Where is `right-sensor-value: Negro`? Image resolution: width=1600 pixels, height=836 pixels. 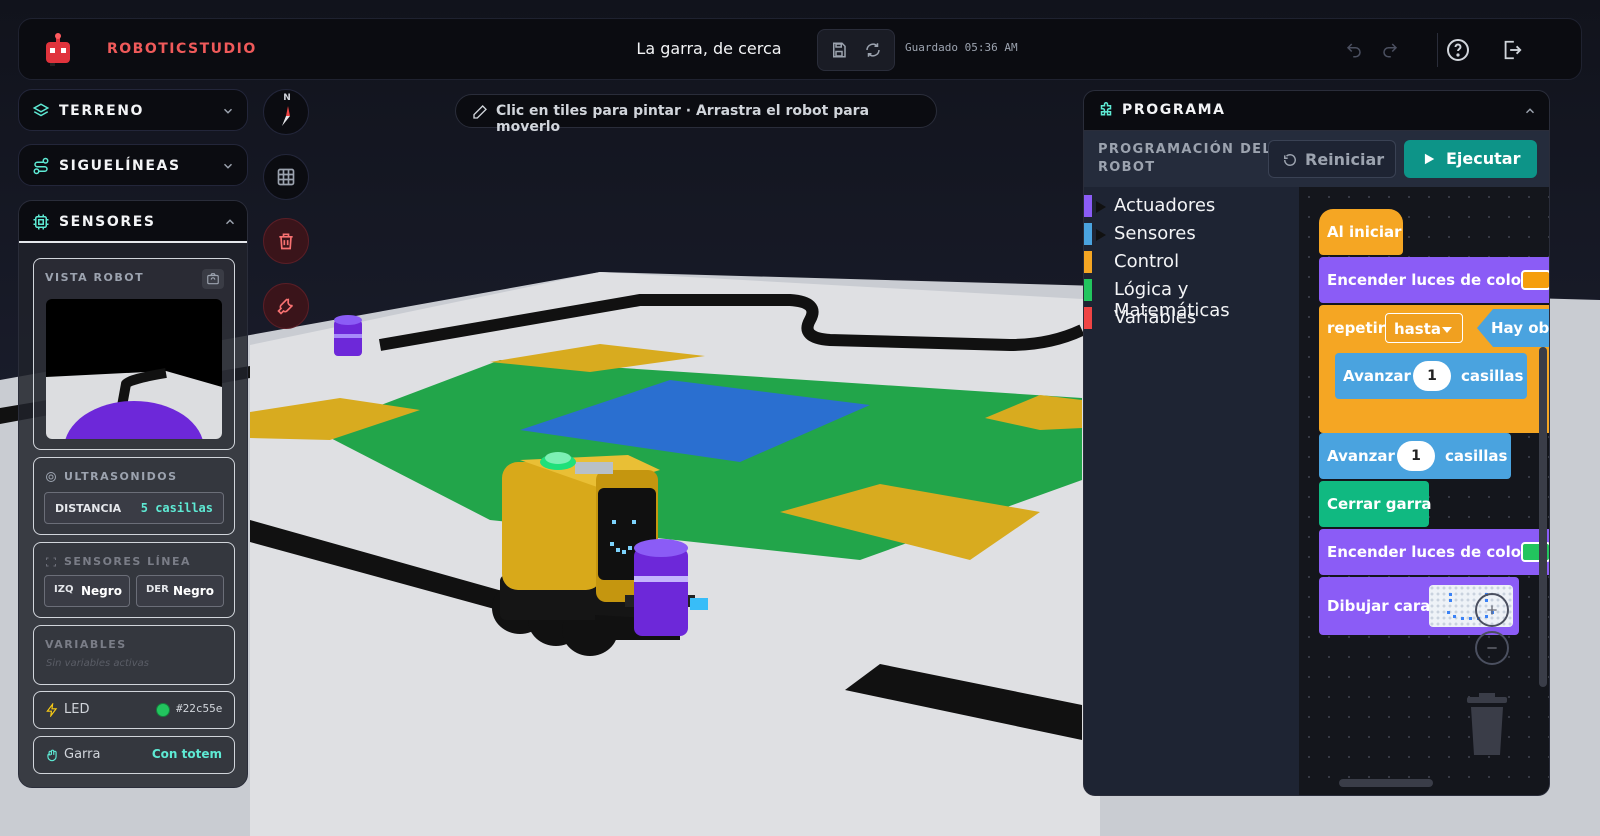
right-sensor-value: Negro is located at coordinates (193, 591).